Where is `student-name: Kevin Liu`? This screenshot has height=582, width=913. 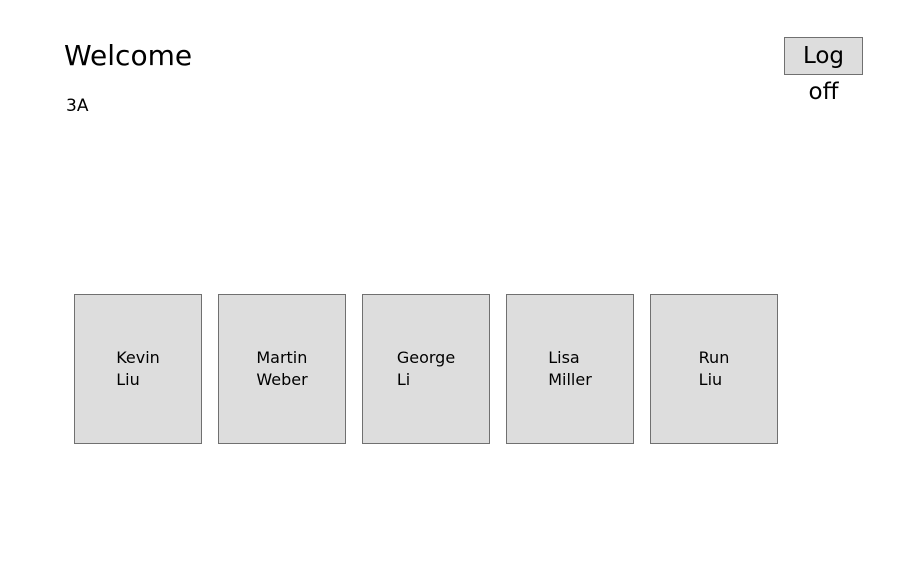 student-name: Kevin Liu is located at coordinates (138, 369).